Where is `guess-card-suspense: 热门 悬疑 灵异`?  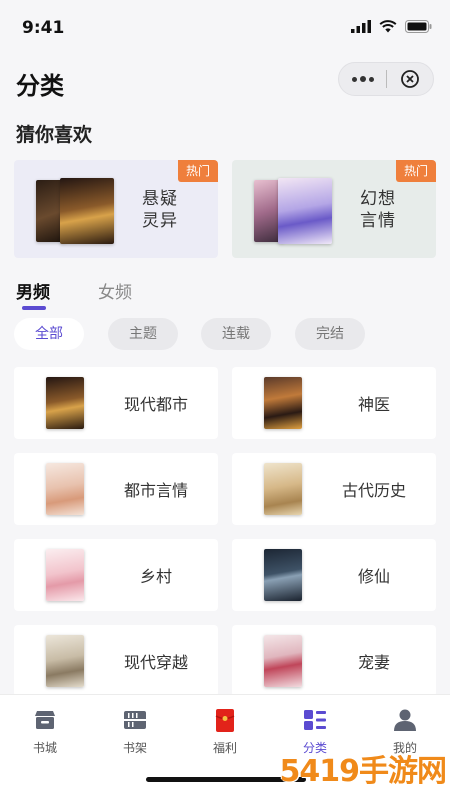 guess-card-suspense: 热门 悬疑 灵异 is located at coordinates (116, 209).